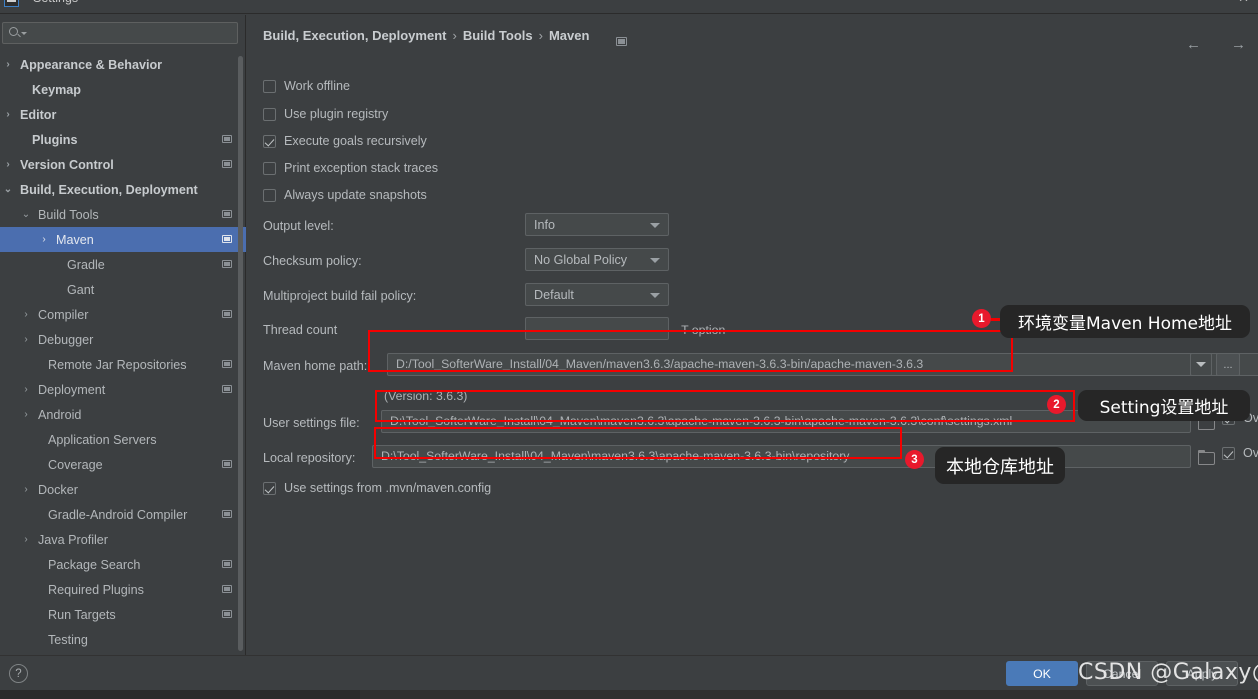 The image size is (1258, 699). Describe the element at coordinates (91, 64) in the screenshot. I see `sidebar-item-label: Appearance & Behavior` at that location.